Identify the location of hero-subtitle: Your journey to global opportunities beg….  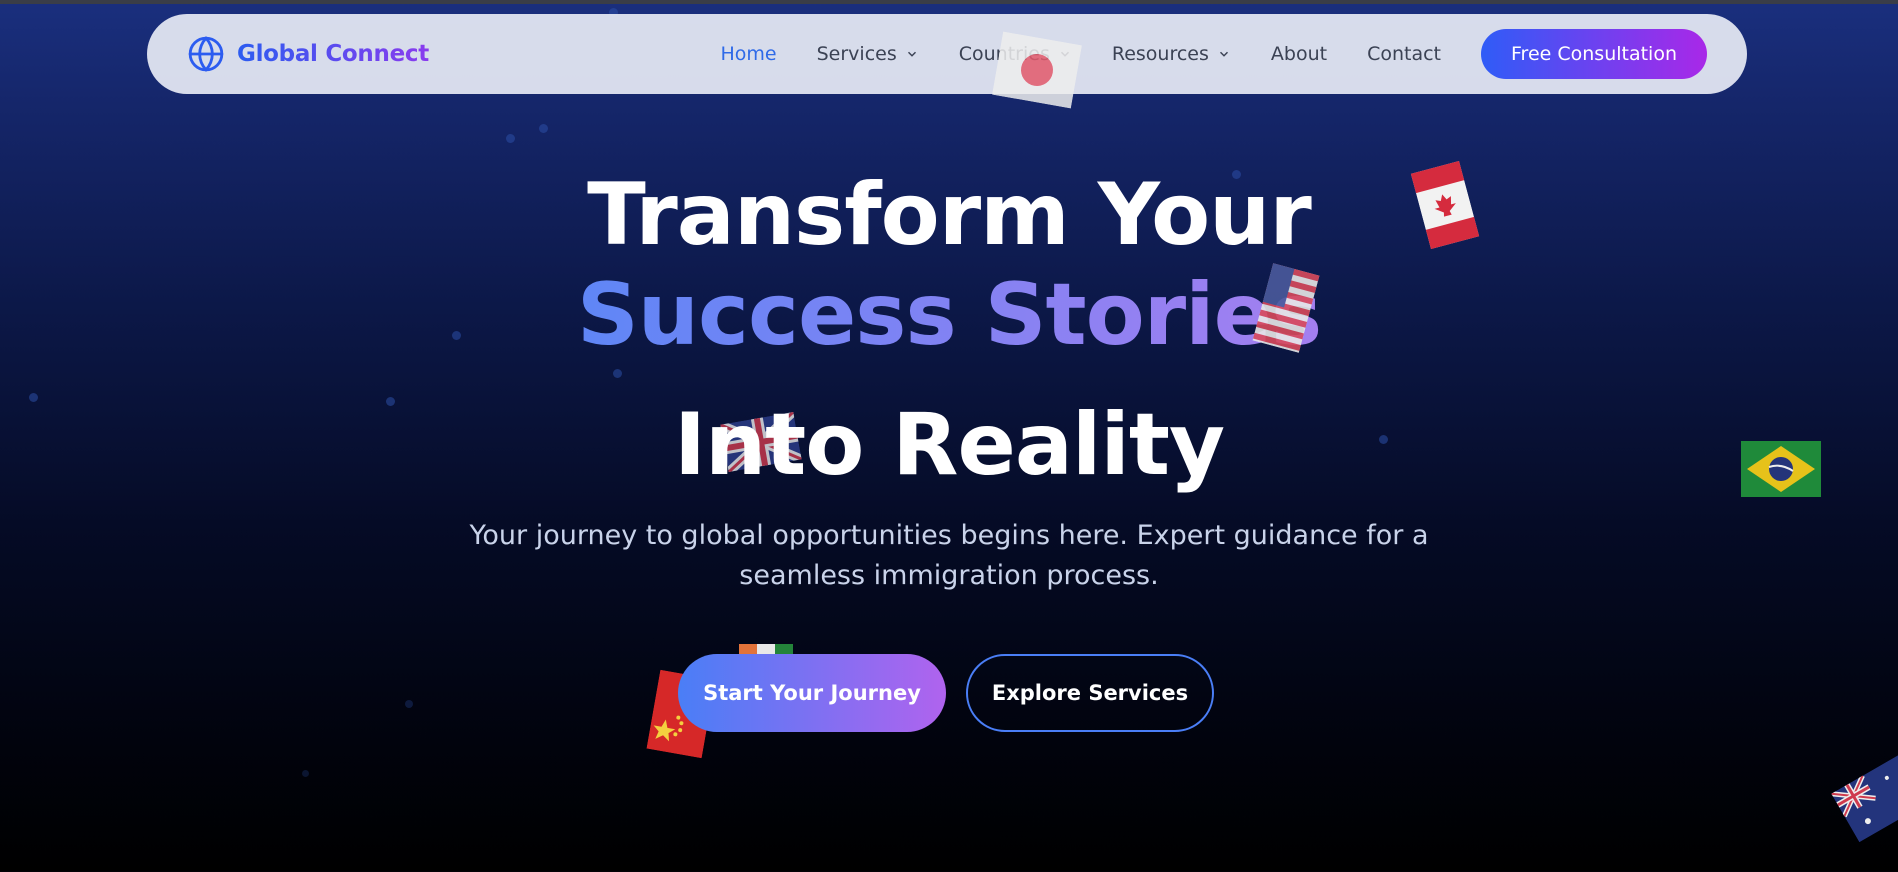
(949, 556).